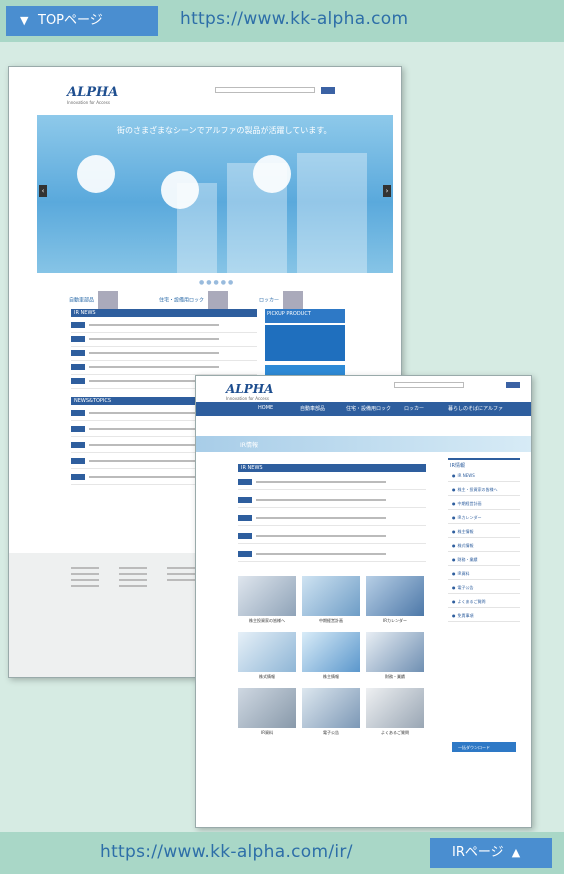 This screenshot has width=564, height=874. What do you see at coordinates (249, 445) in the screenshot?
I see `page-title: IR情報` at bounding box center [249, 445].